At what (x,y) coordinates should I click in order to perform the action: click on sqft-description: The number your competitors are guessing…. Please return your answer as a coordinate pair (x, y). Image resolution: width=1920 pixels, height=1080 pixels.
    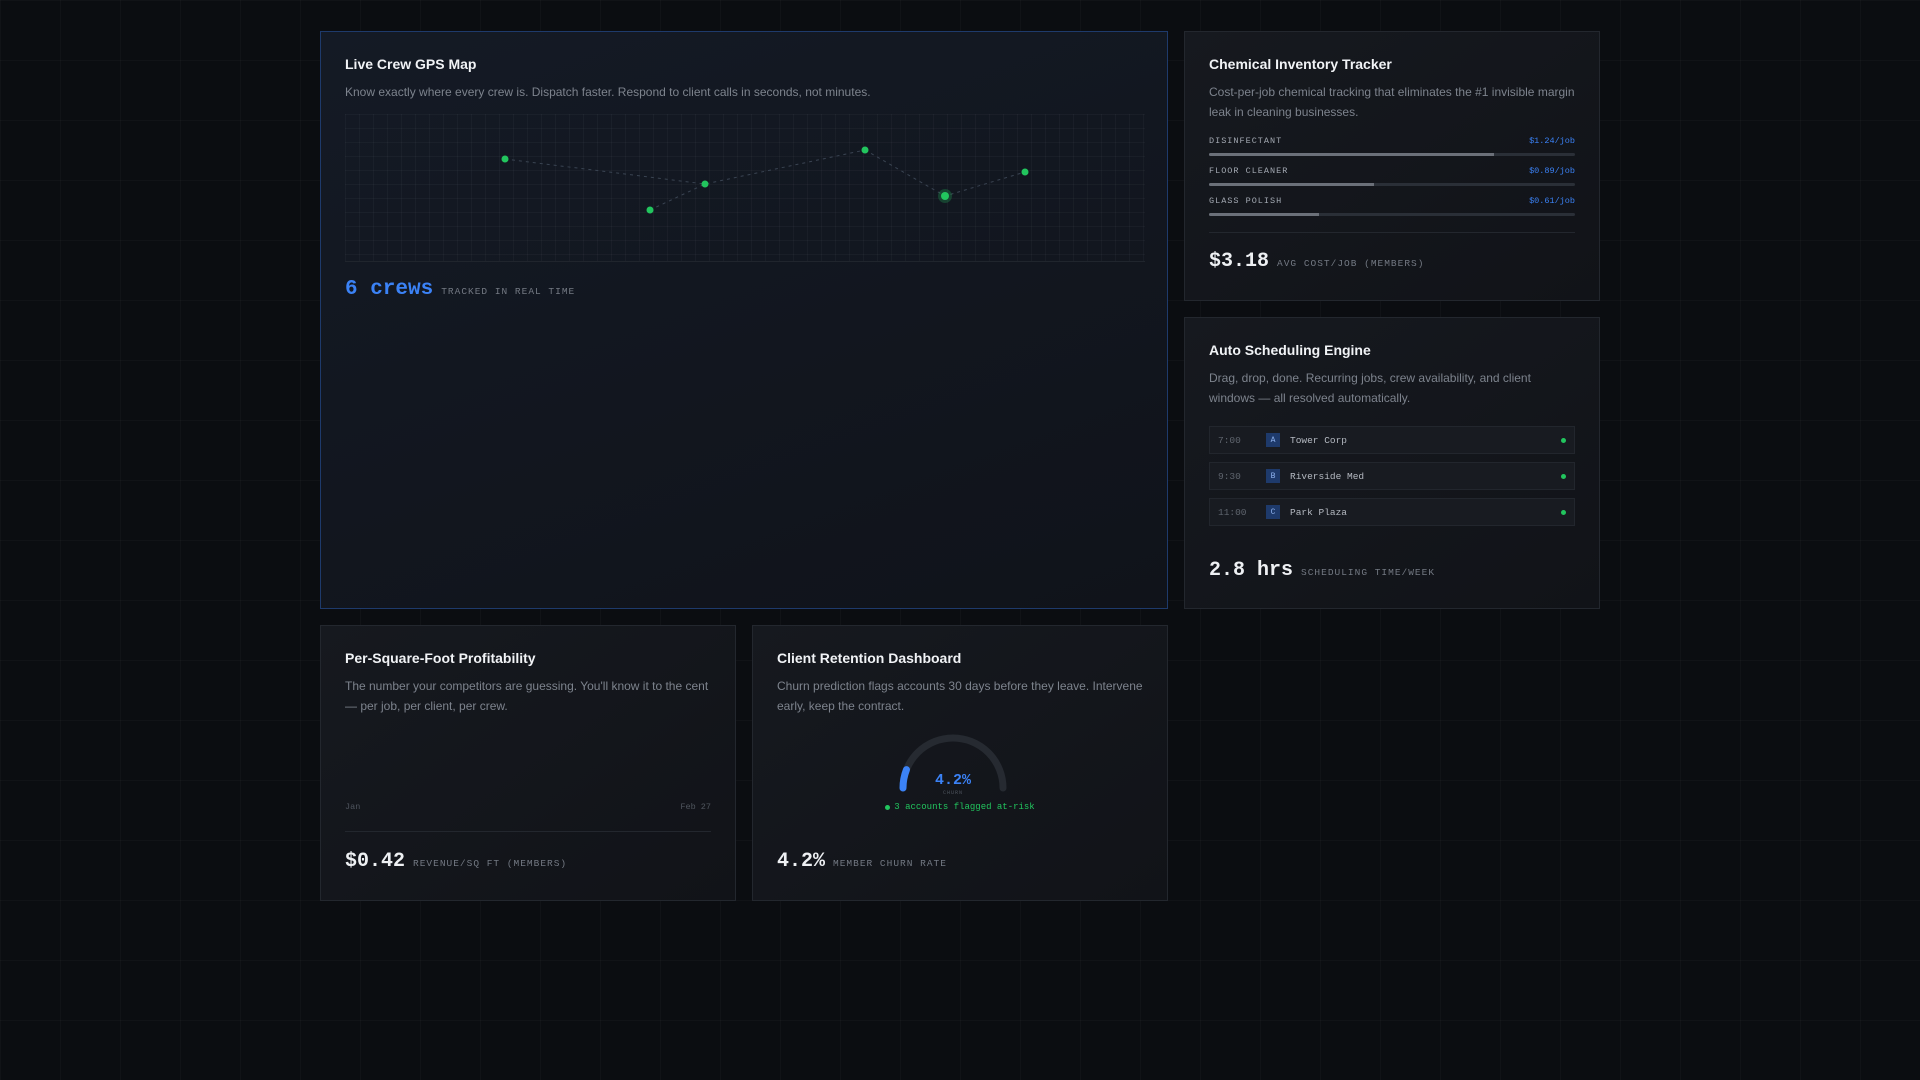
    Looking at the image, I should click on (527, 696).